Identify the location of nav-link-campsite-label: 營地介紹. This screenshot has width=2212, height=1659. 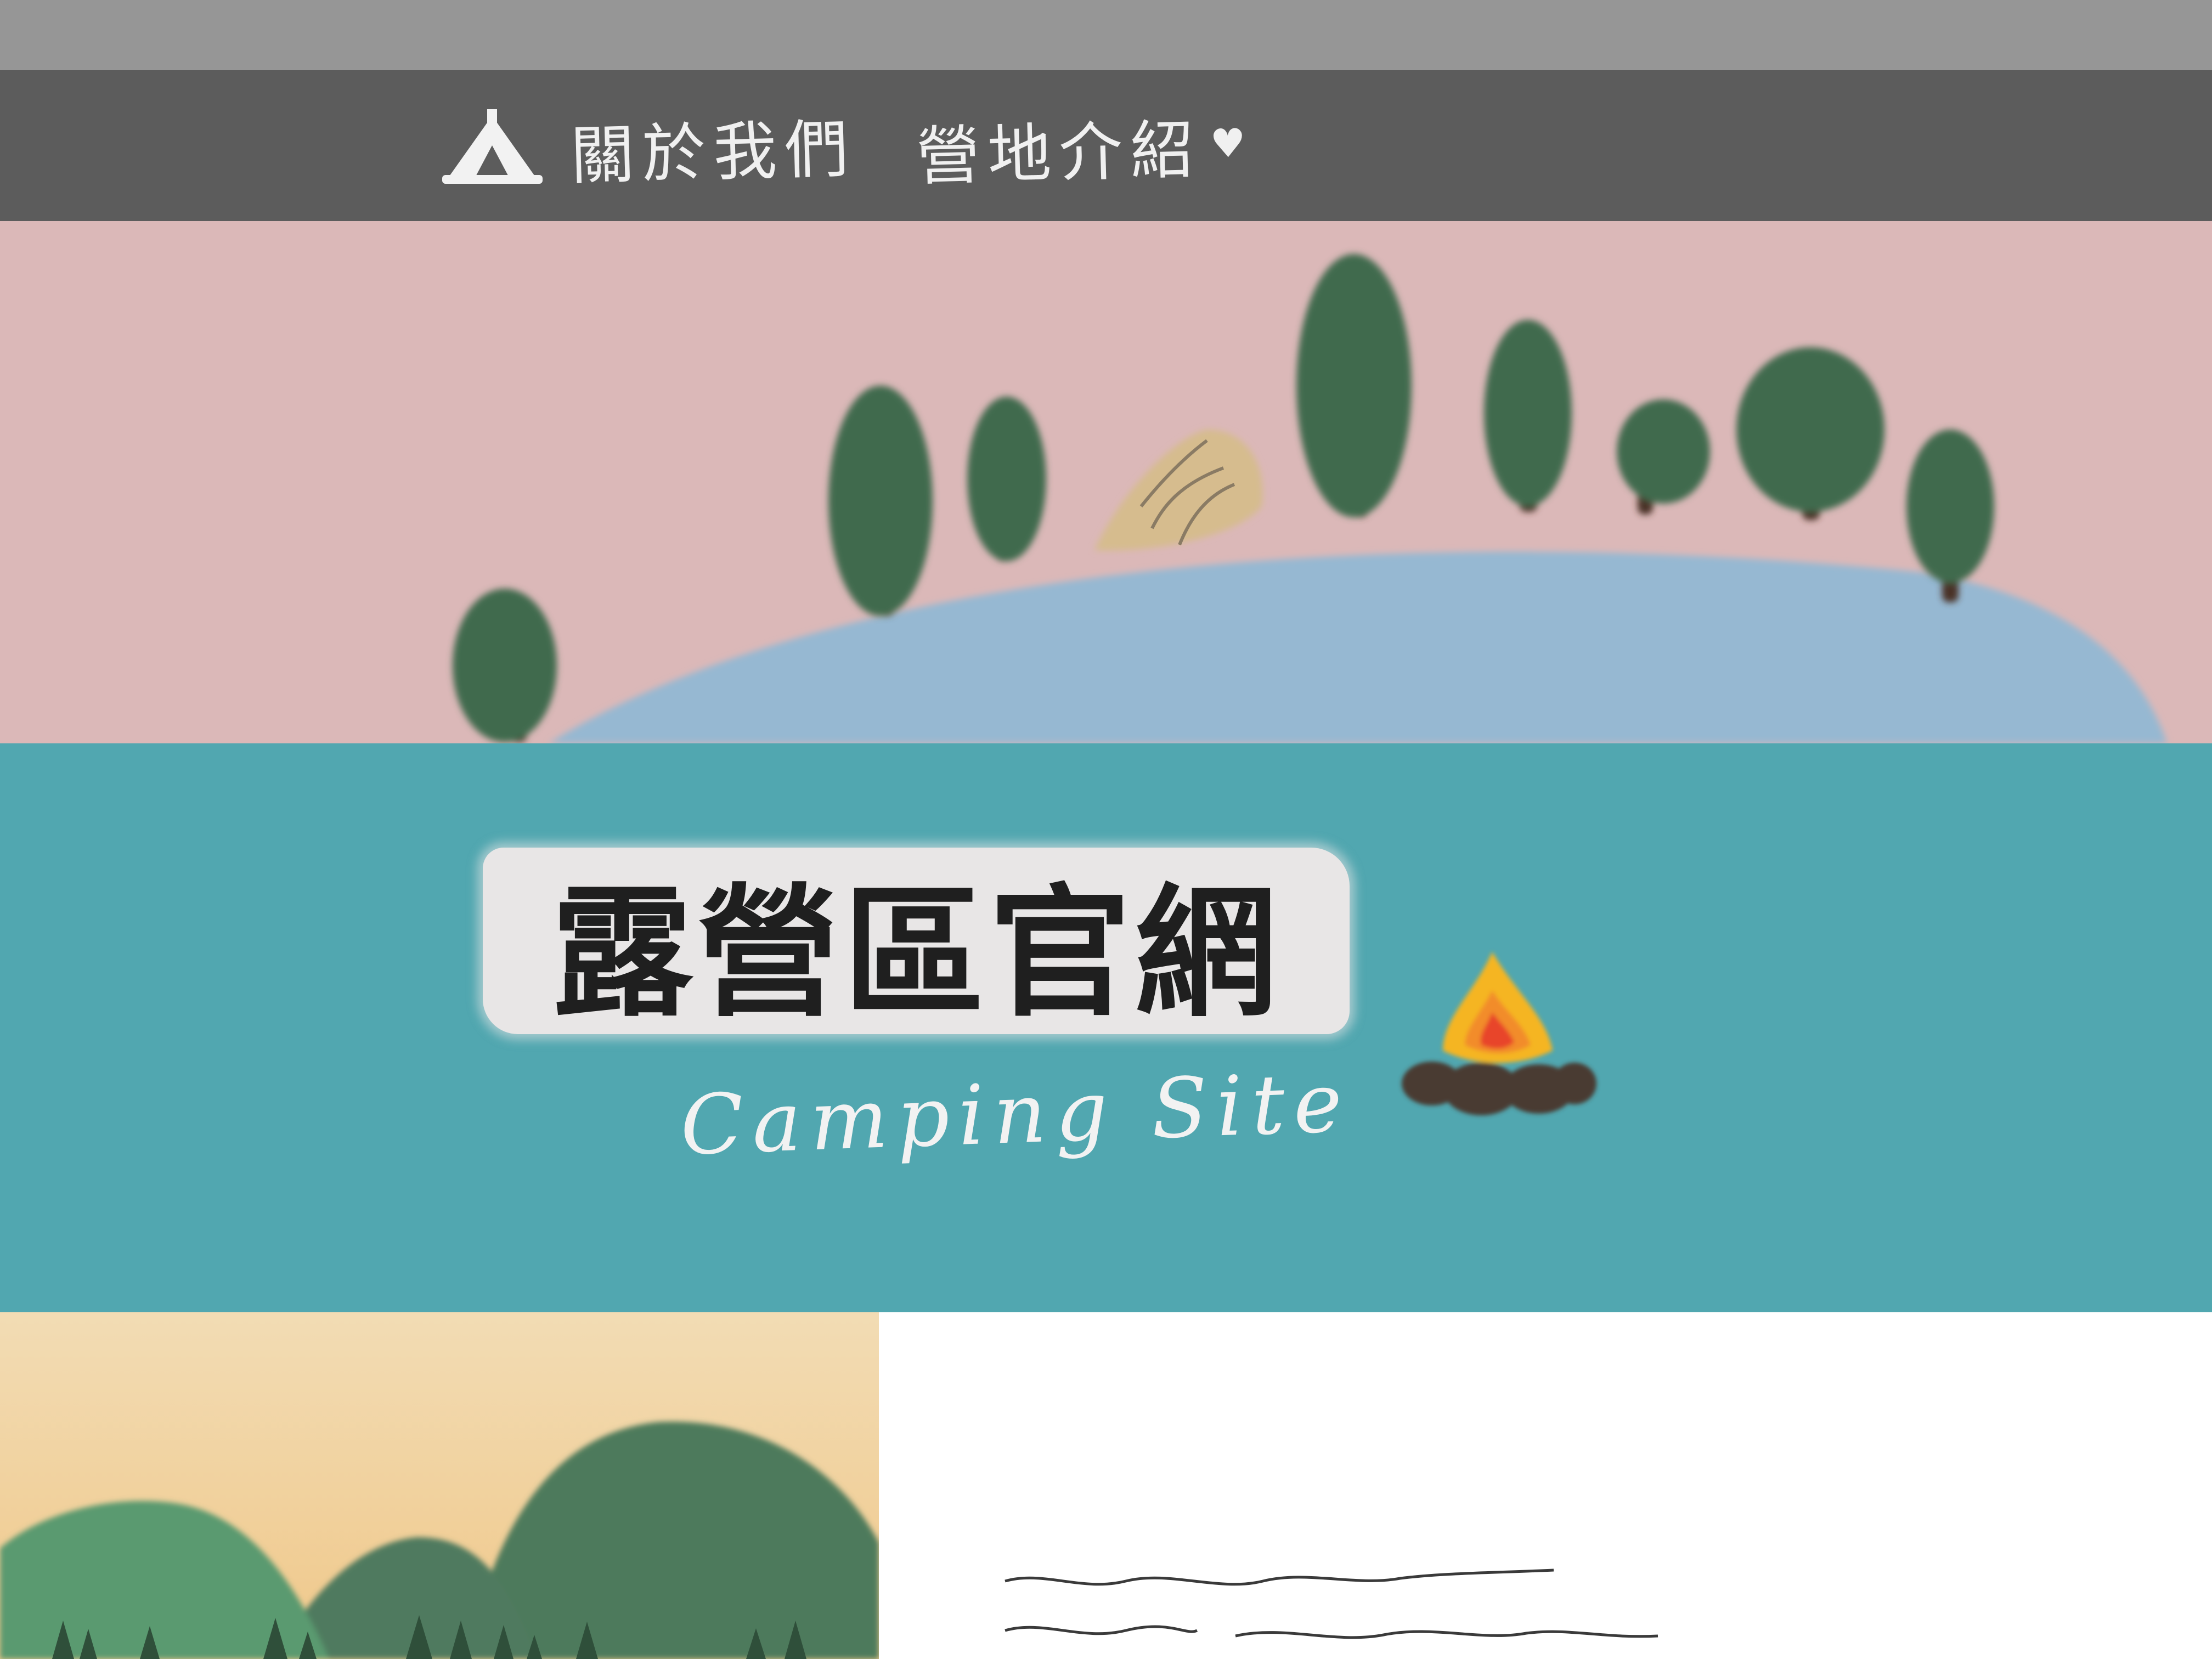
(1059, 153).